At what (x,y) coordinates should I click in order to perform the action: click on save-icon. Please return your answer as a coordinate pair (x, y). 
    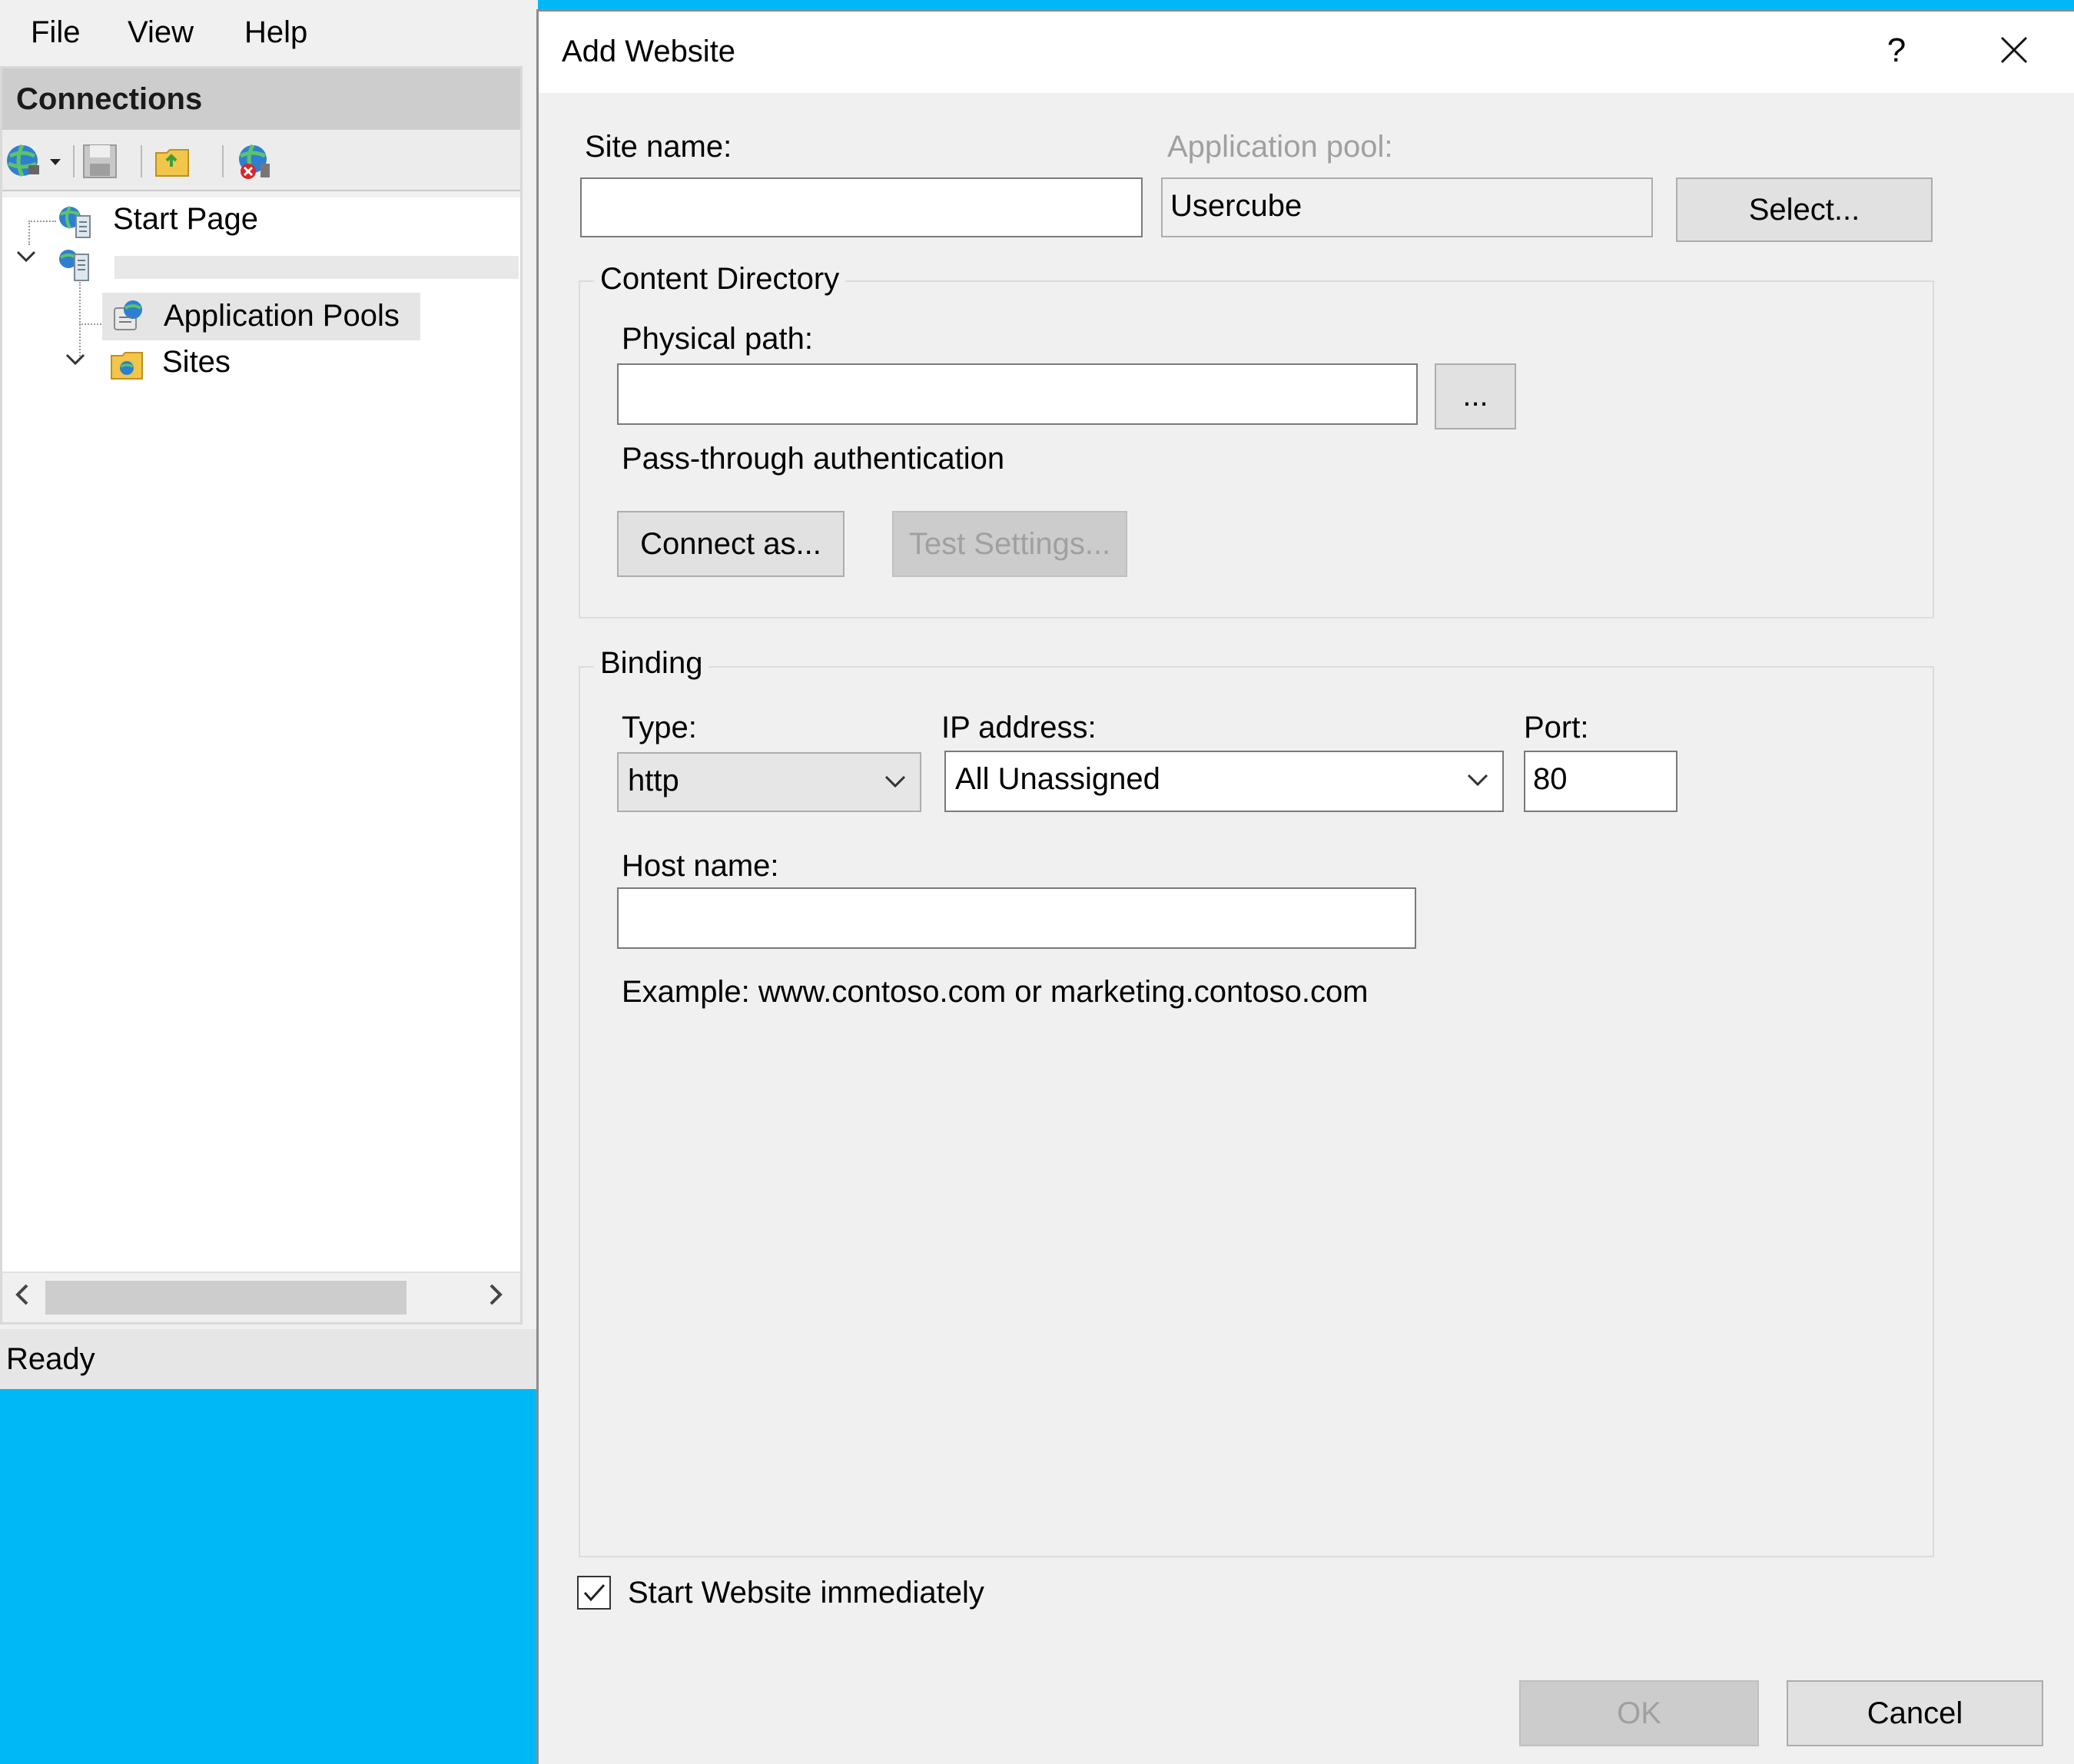
    Looking at the image, I should click on (100, 161).